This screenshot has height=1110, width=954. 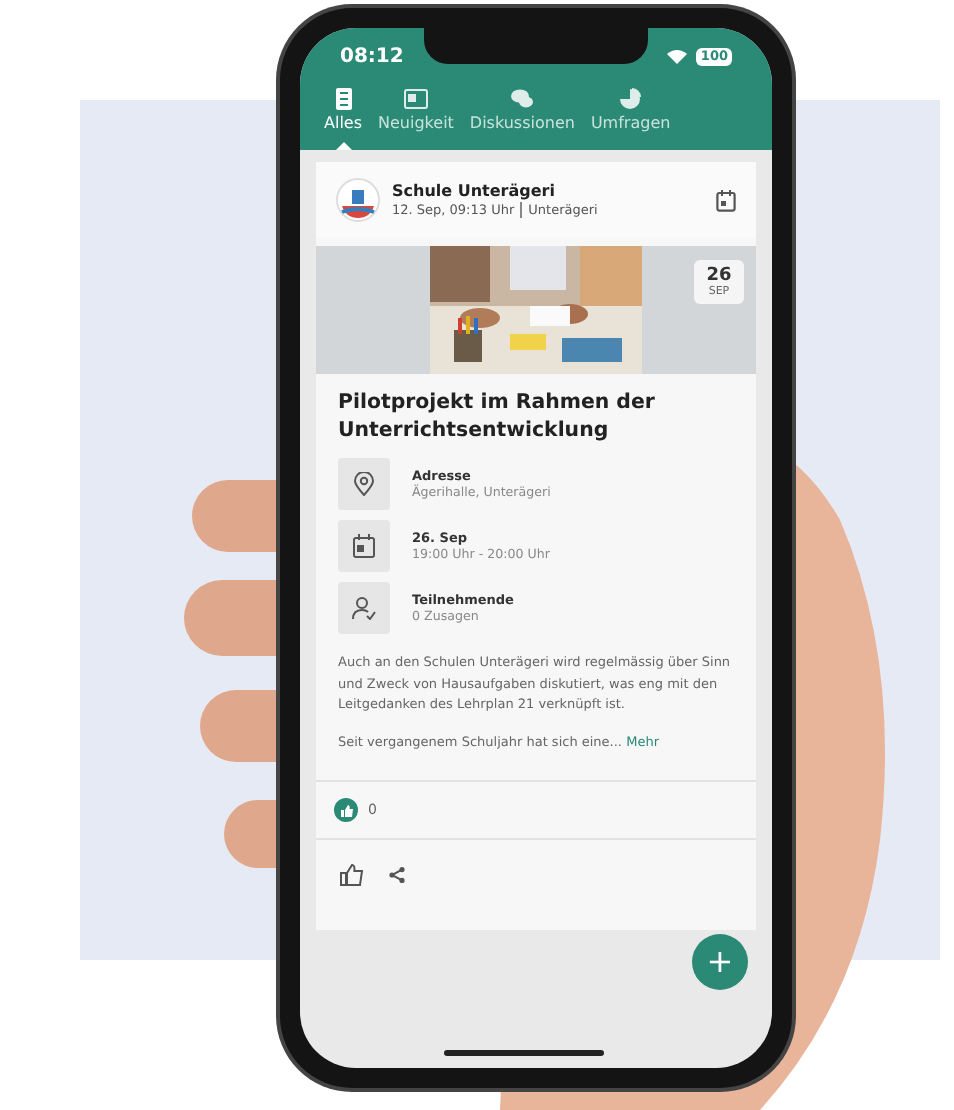 I want to click on add-button: +, so click(x=720, y=962).